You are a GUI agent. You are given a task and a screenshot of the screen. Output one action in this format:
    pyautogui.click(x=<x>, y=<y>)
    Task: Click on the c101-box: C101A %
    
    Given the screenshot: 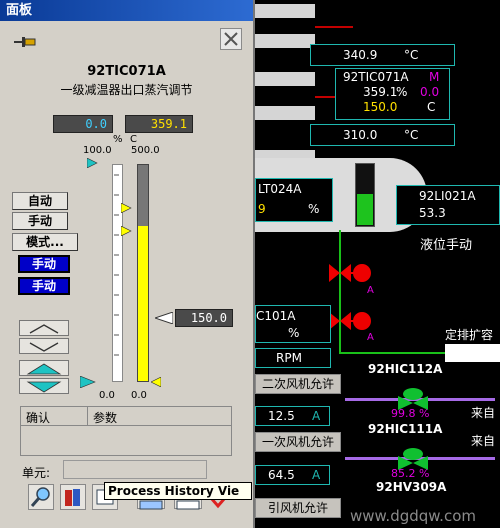 What is the action you would take?
    pyautogui.click(x=293, y=324)
    